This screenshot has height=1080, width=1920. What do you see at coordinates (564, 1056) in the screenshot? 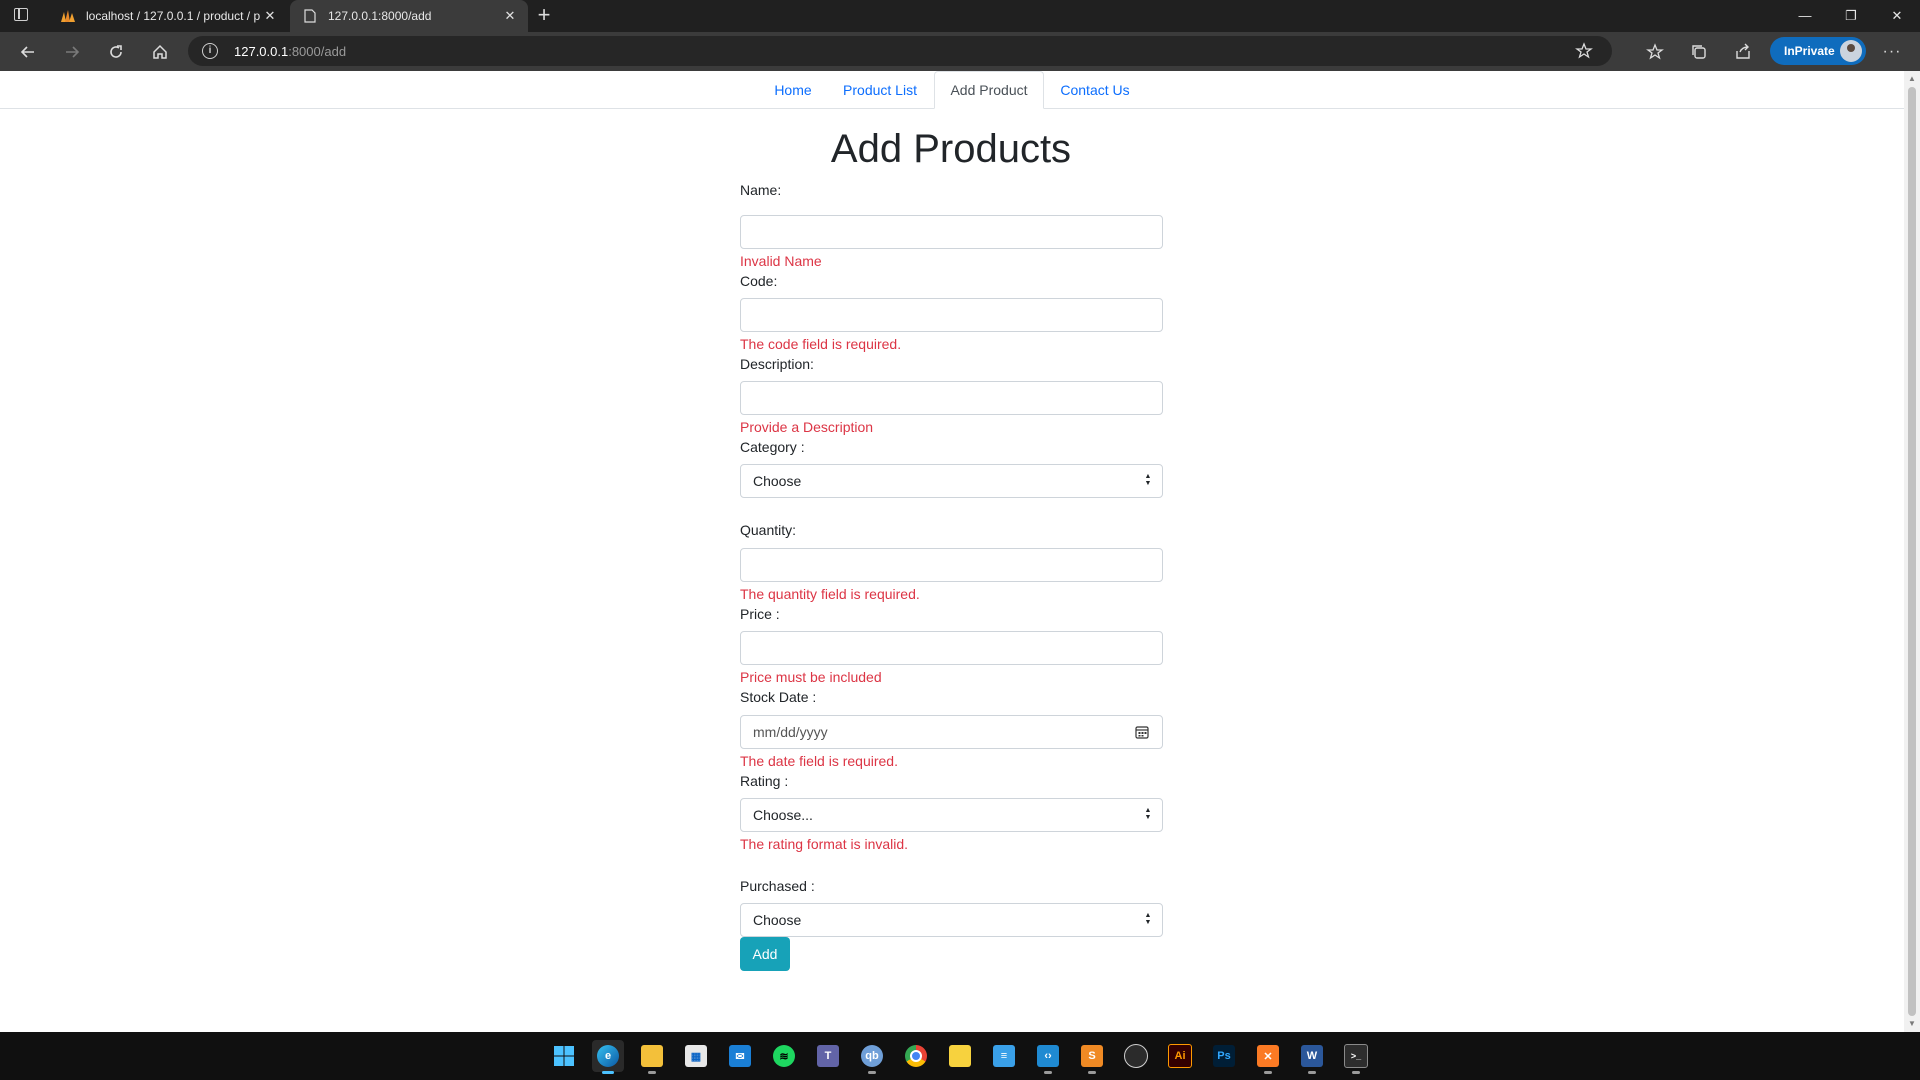
I see `windows-start-icon` at bounding box center [564, 1056].